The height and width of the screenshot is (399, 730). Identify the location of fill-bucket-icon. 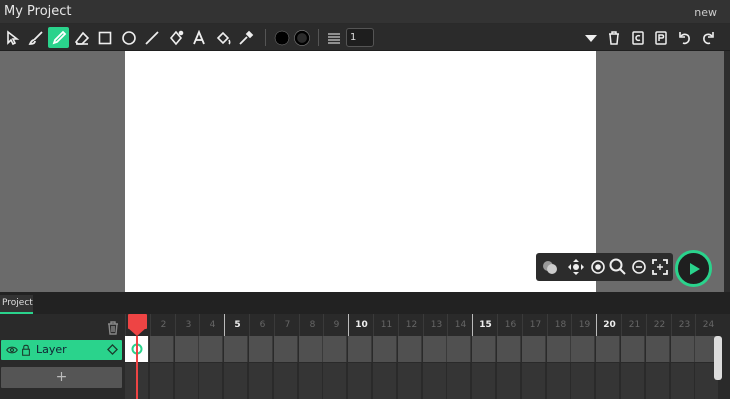
(222, 37).